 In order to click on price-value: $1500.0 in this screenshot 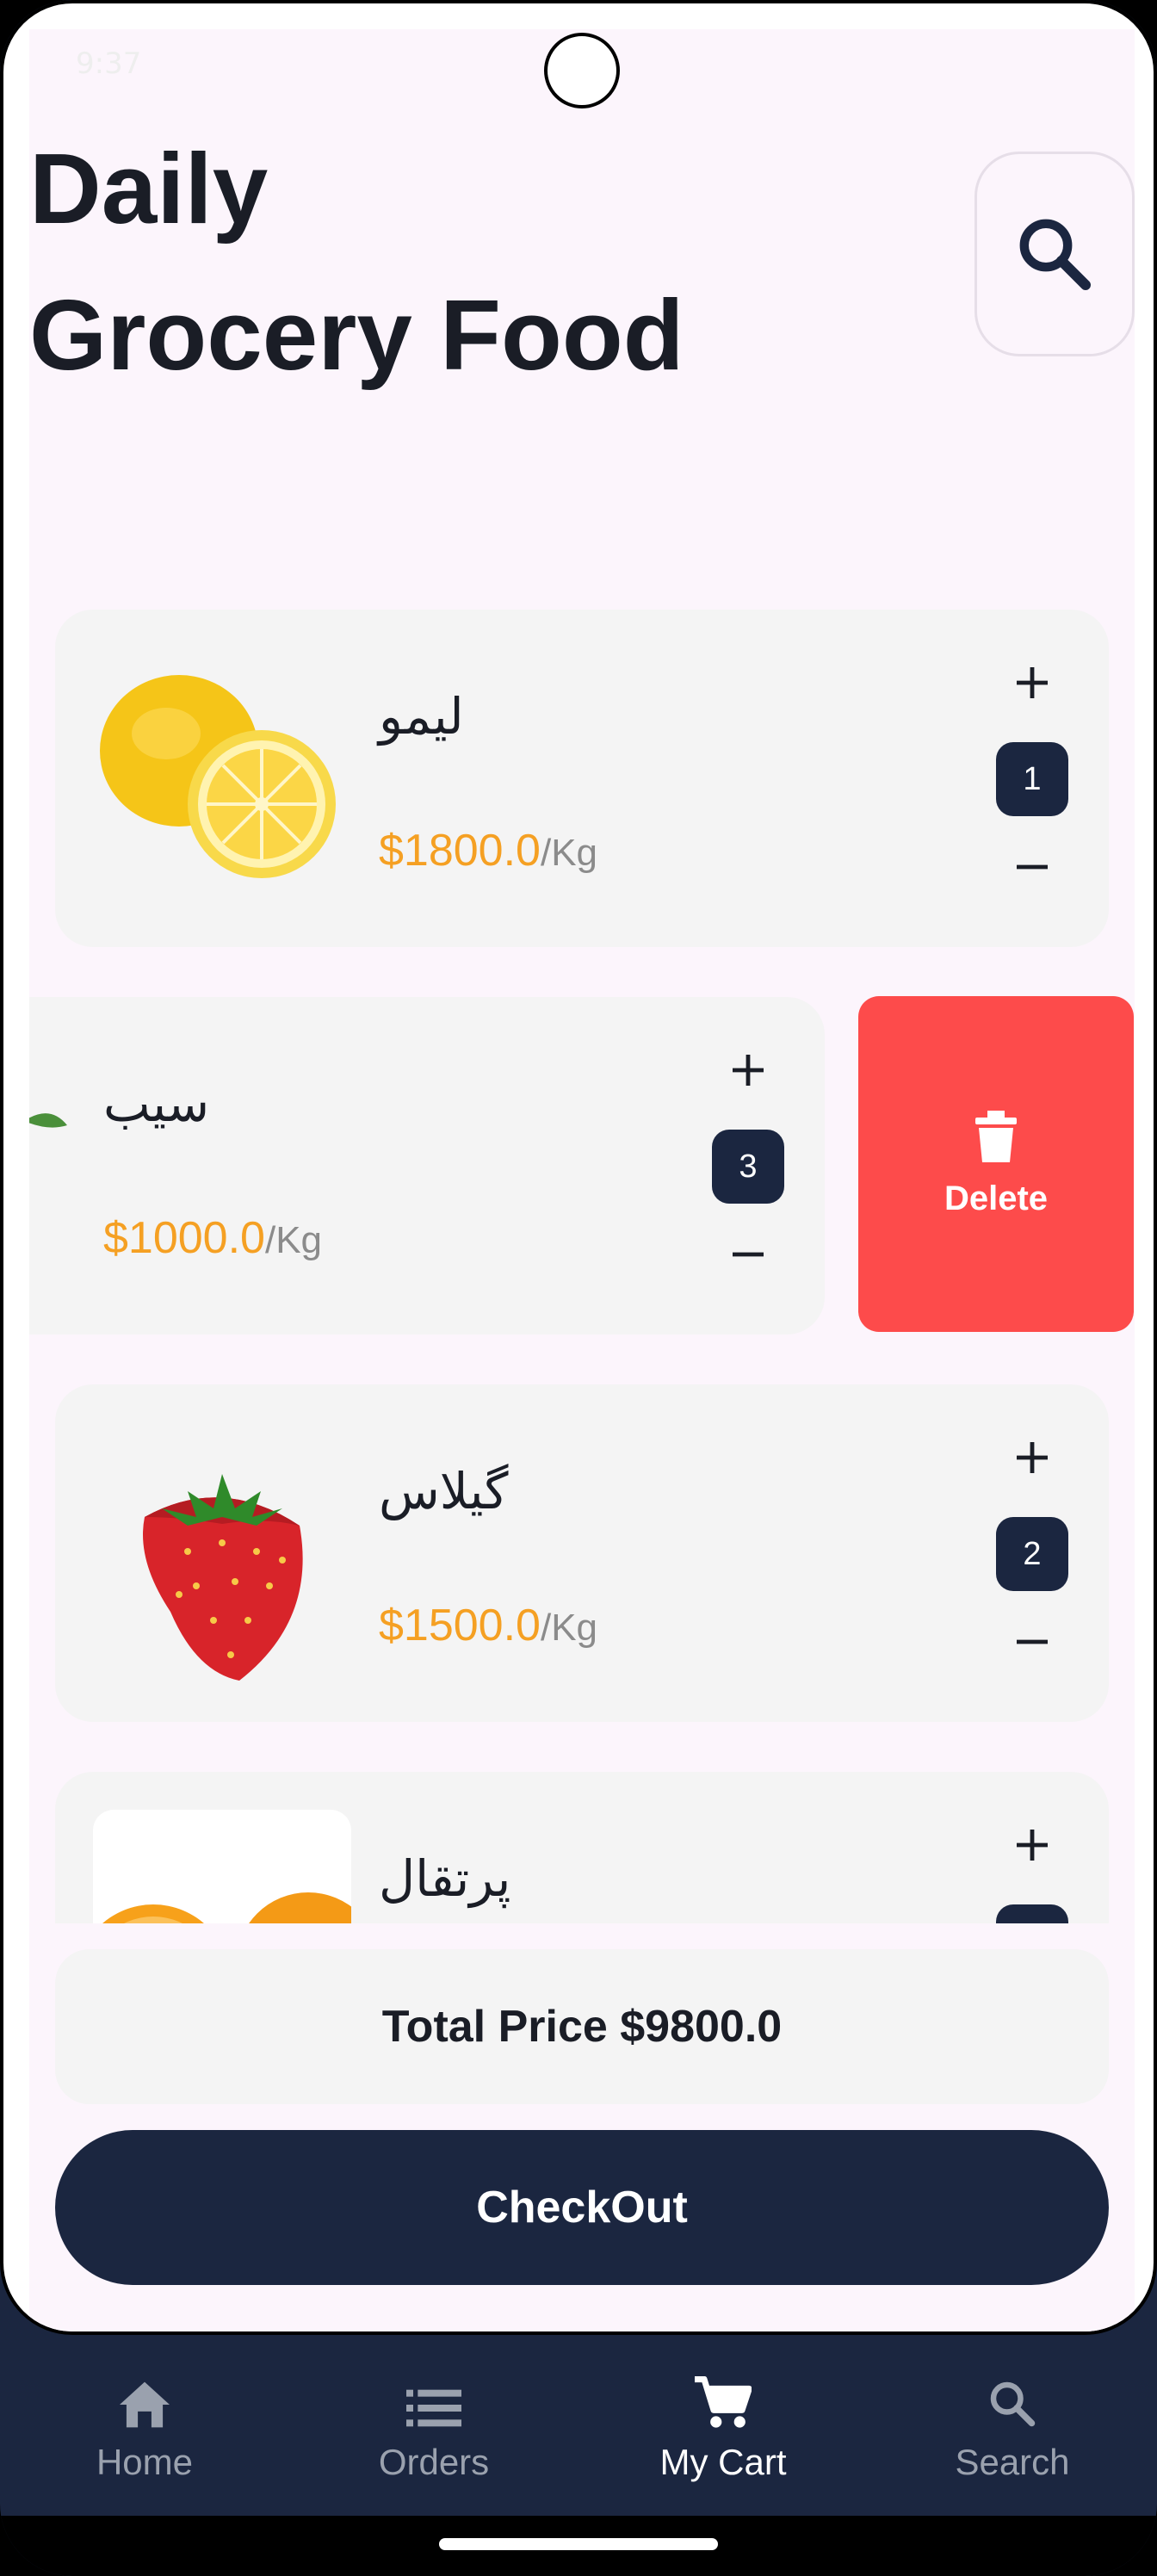, I will do `click(460, 1625)`.